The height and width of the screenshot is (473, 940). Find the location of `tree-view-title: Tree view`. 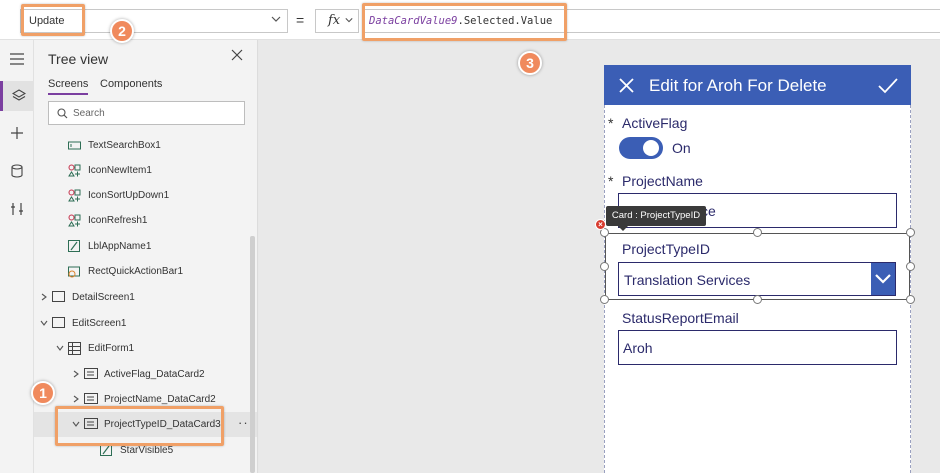

tree-view-title: Tree view is located at coordinates (78, 59).